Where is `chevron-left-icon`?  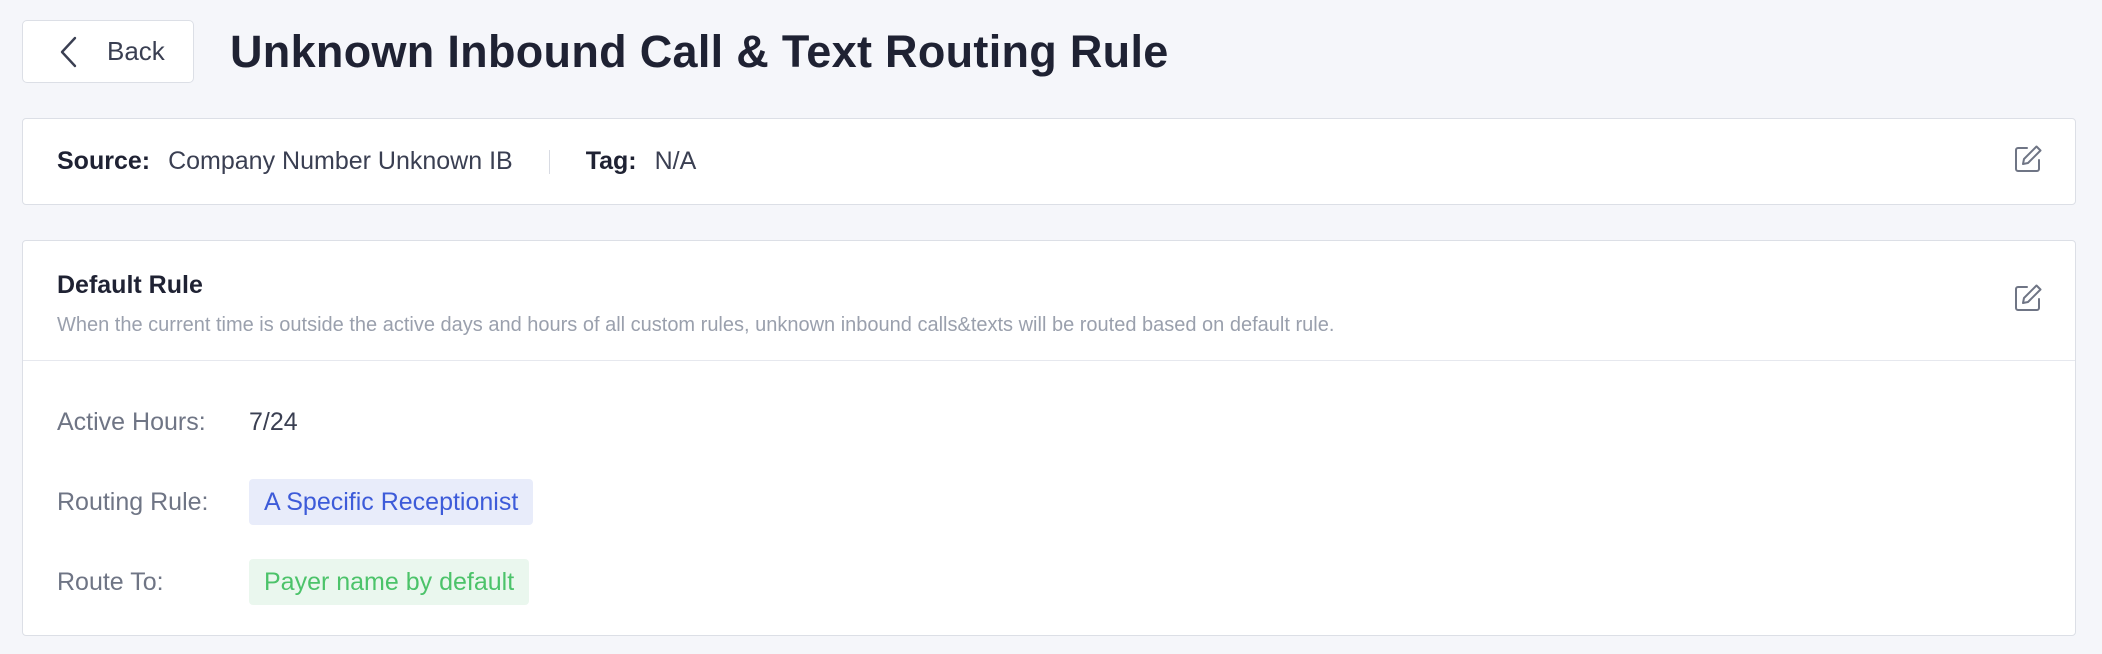 chevron-left-icon is located at coordinates (73, 52).